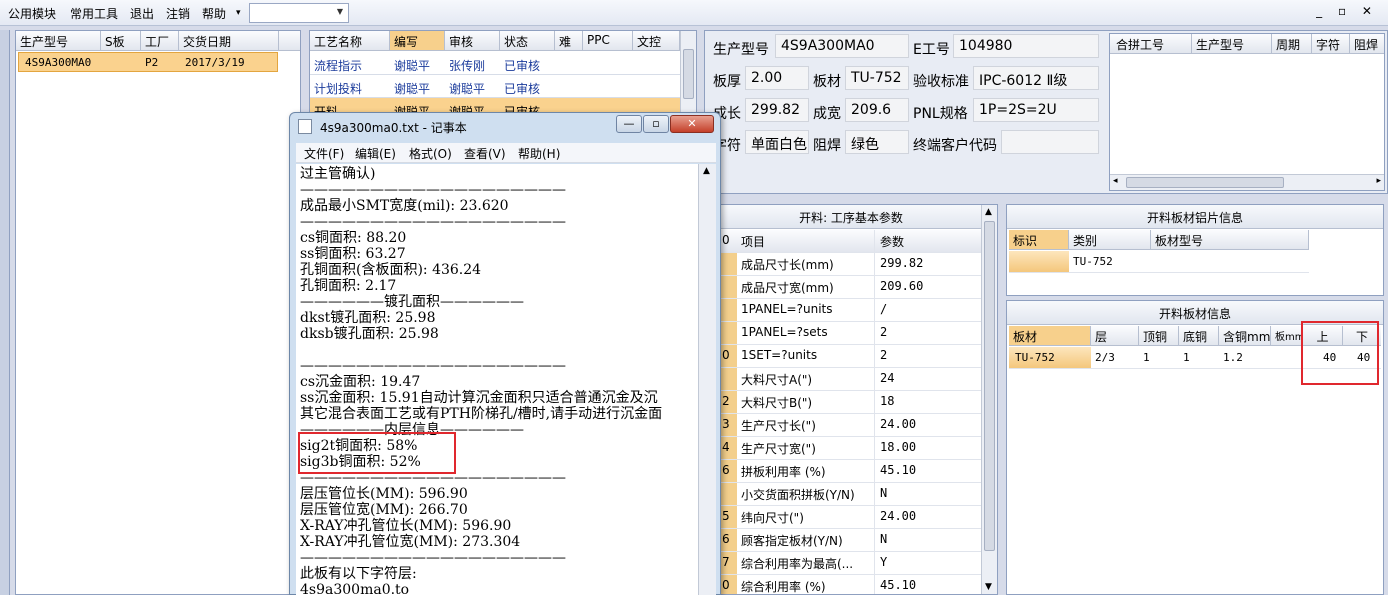  I want to click on col-header-cycle: 周期, so click(1292, 43).